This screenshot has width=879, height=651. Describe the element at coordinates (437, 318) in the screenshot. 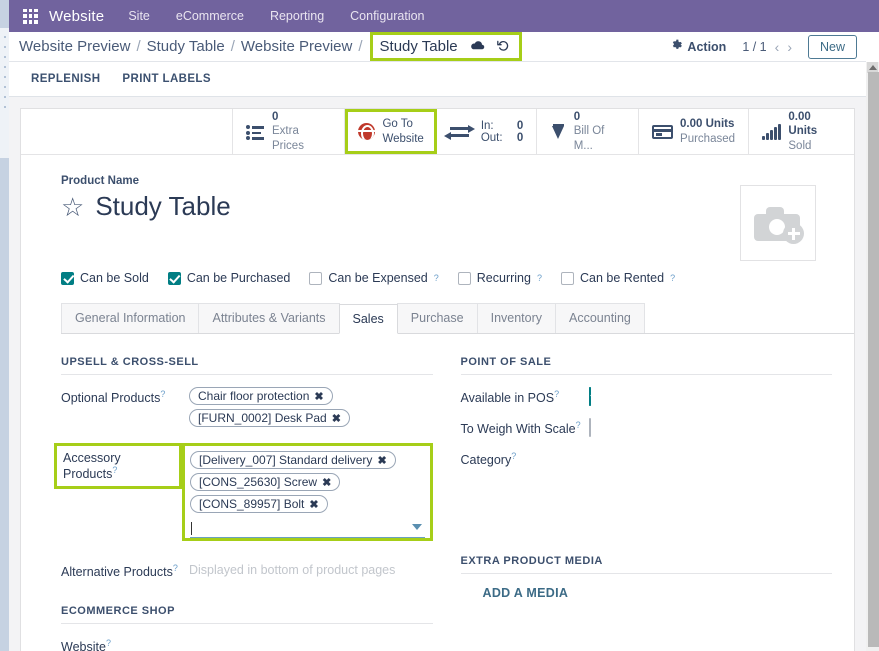

I see `tab-purchase: Purchase` at that location.